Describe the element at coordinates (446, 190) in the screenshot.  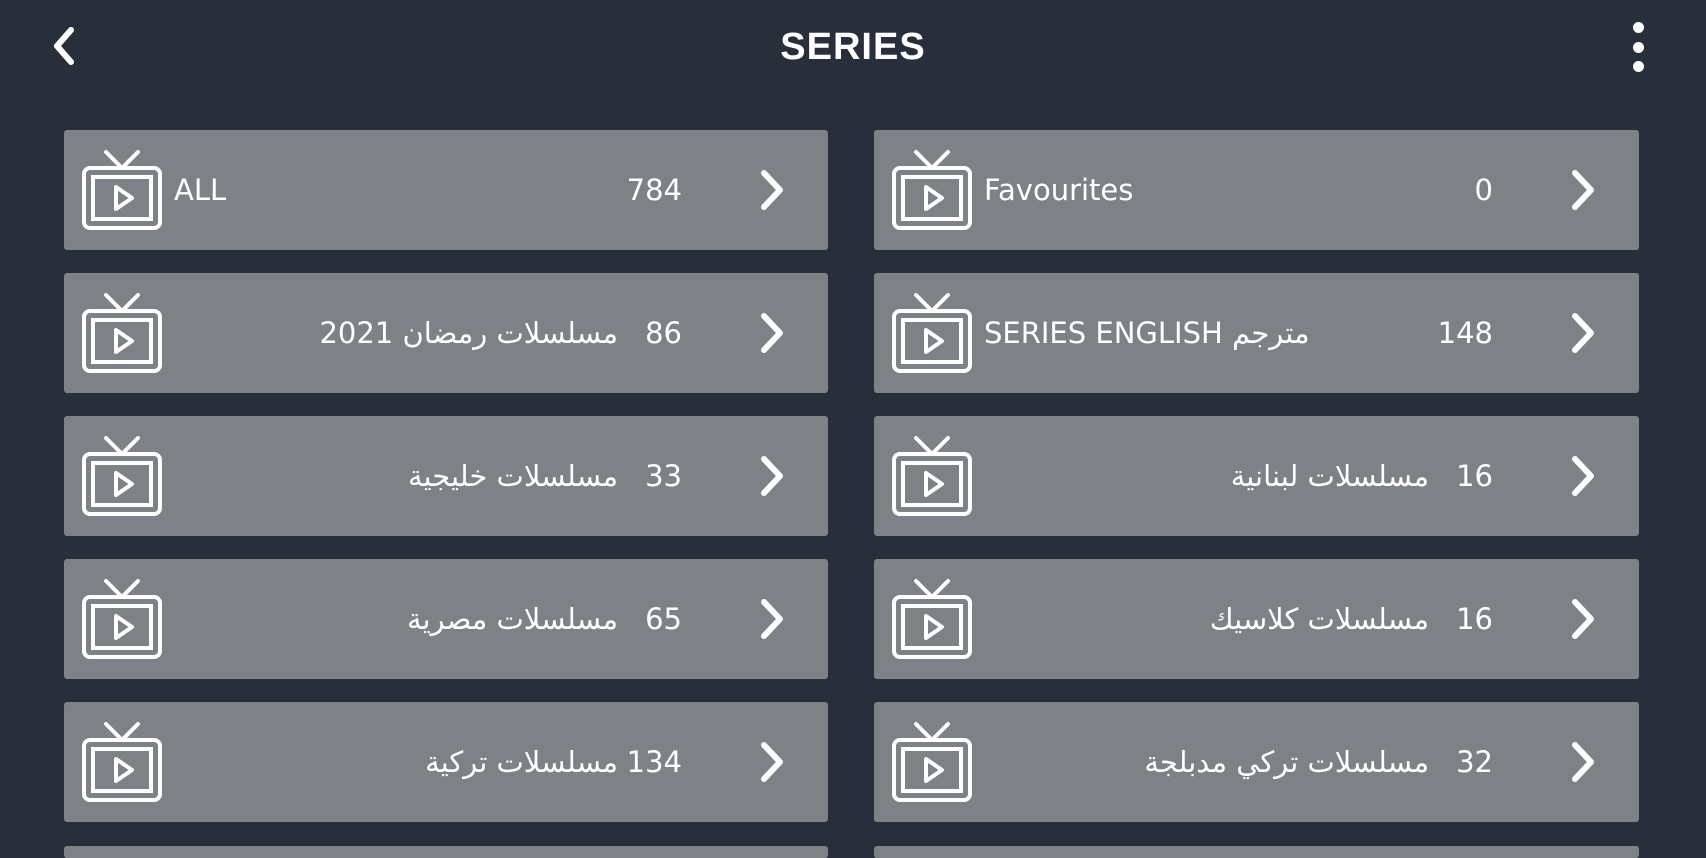
I see `category-card: ALL 784` at that location.